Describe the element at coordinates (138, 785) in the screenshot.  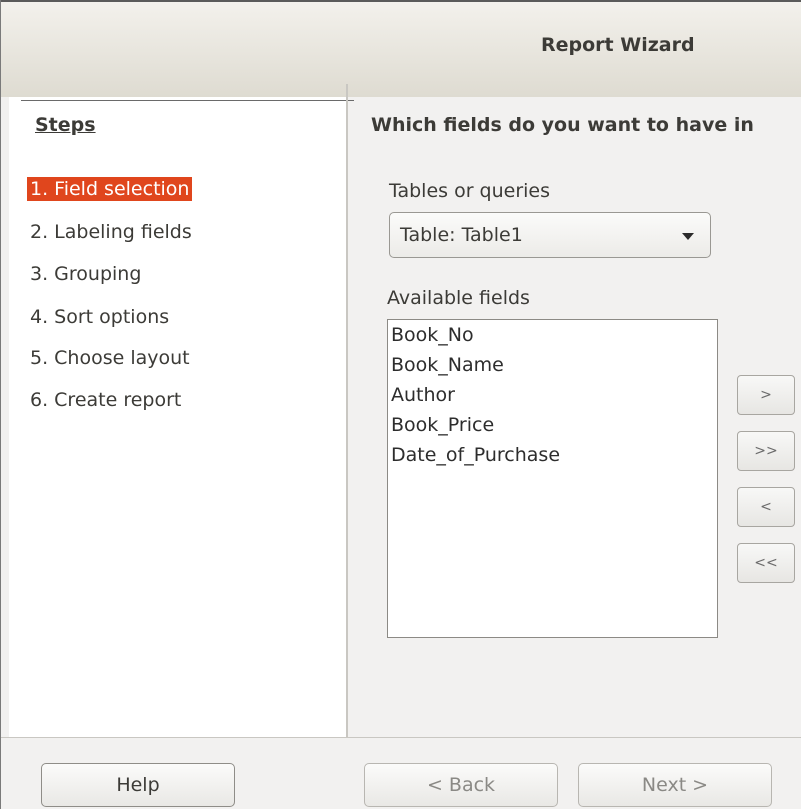
I see `help-button: Help` at that location.